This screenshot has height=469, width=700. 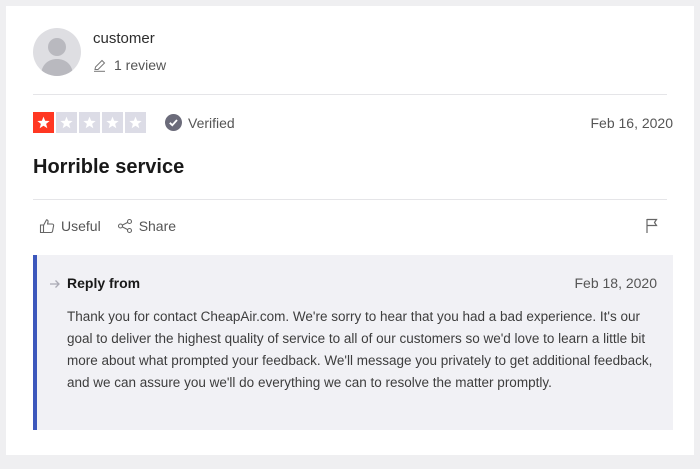 What do you see at coordinates (47, 226) in the screenshot?
I see `thumbs-up-icon` at bounding box center [47, 226].